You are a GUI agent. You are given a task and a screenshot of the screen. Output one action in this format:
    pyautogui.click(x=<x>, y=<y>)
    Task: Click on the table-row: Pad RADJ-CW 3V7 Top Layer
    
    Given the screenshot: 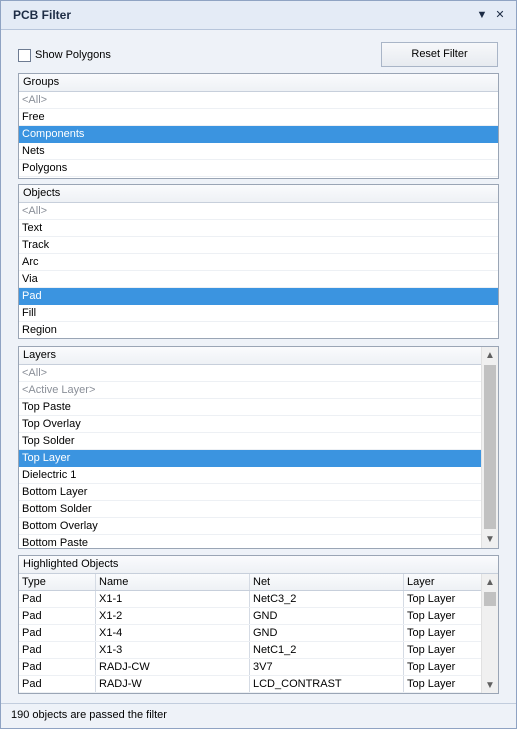 What is the action you would take?
    pyautogui.click(x=250, y=667)
    